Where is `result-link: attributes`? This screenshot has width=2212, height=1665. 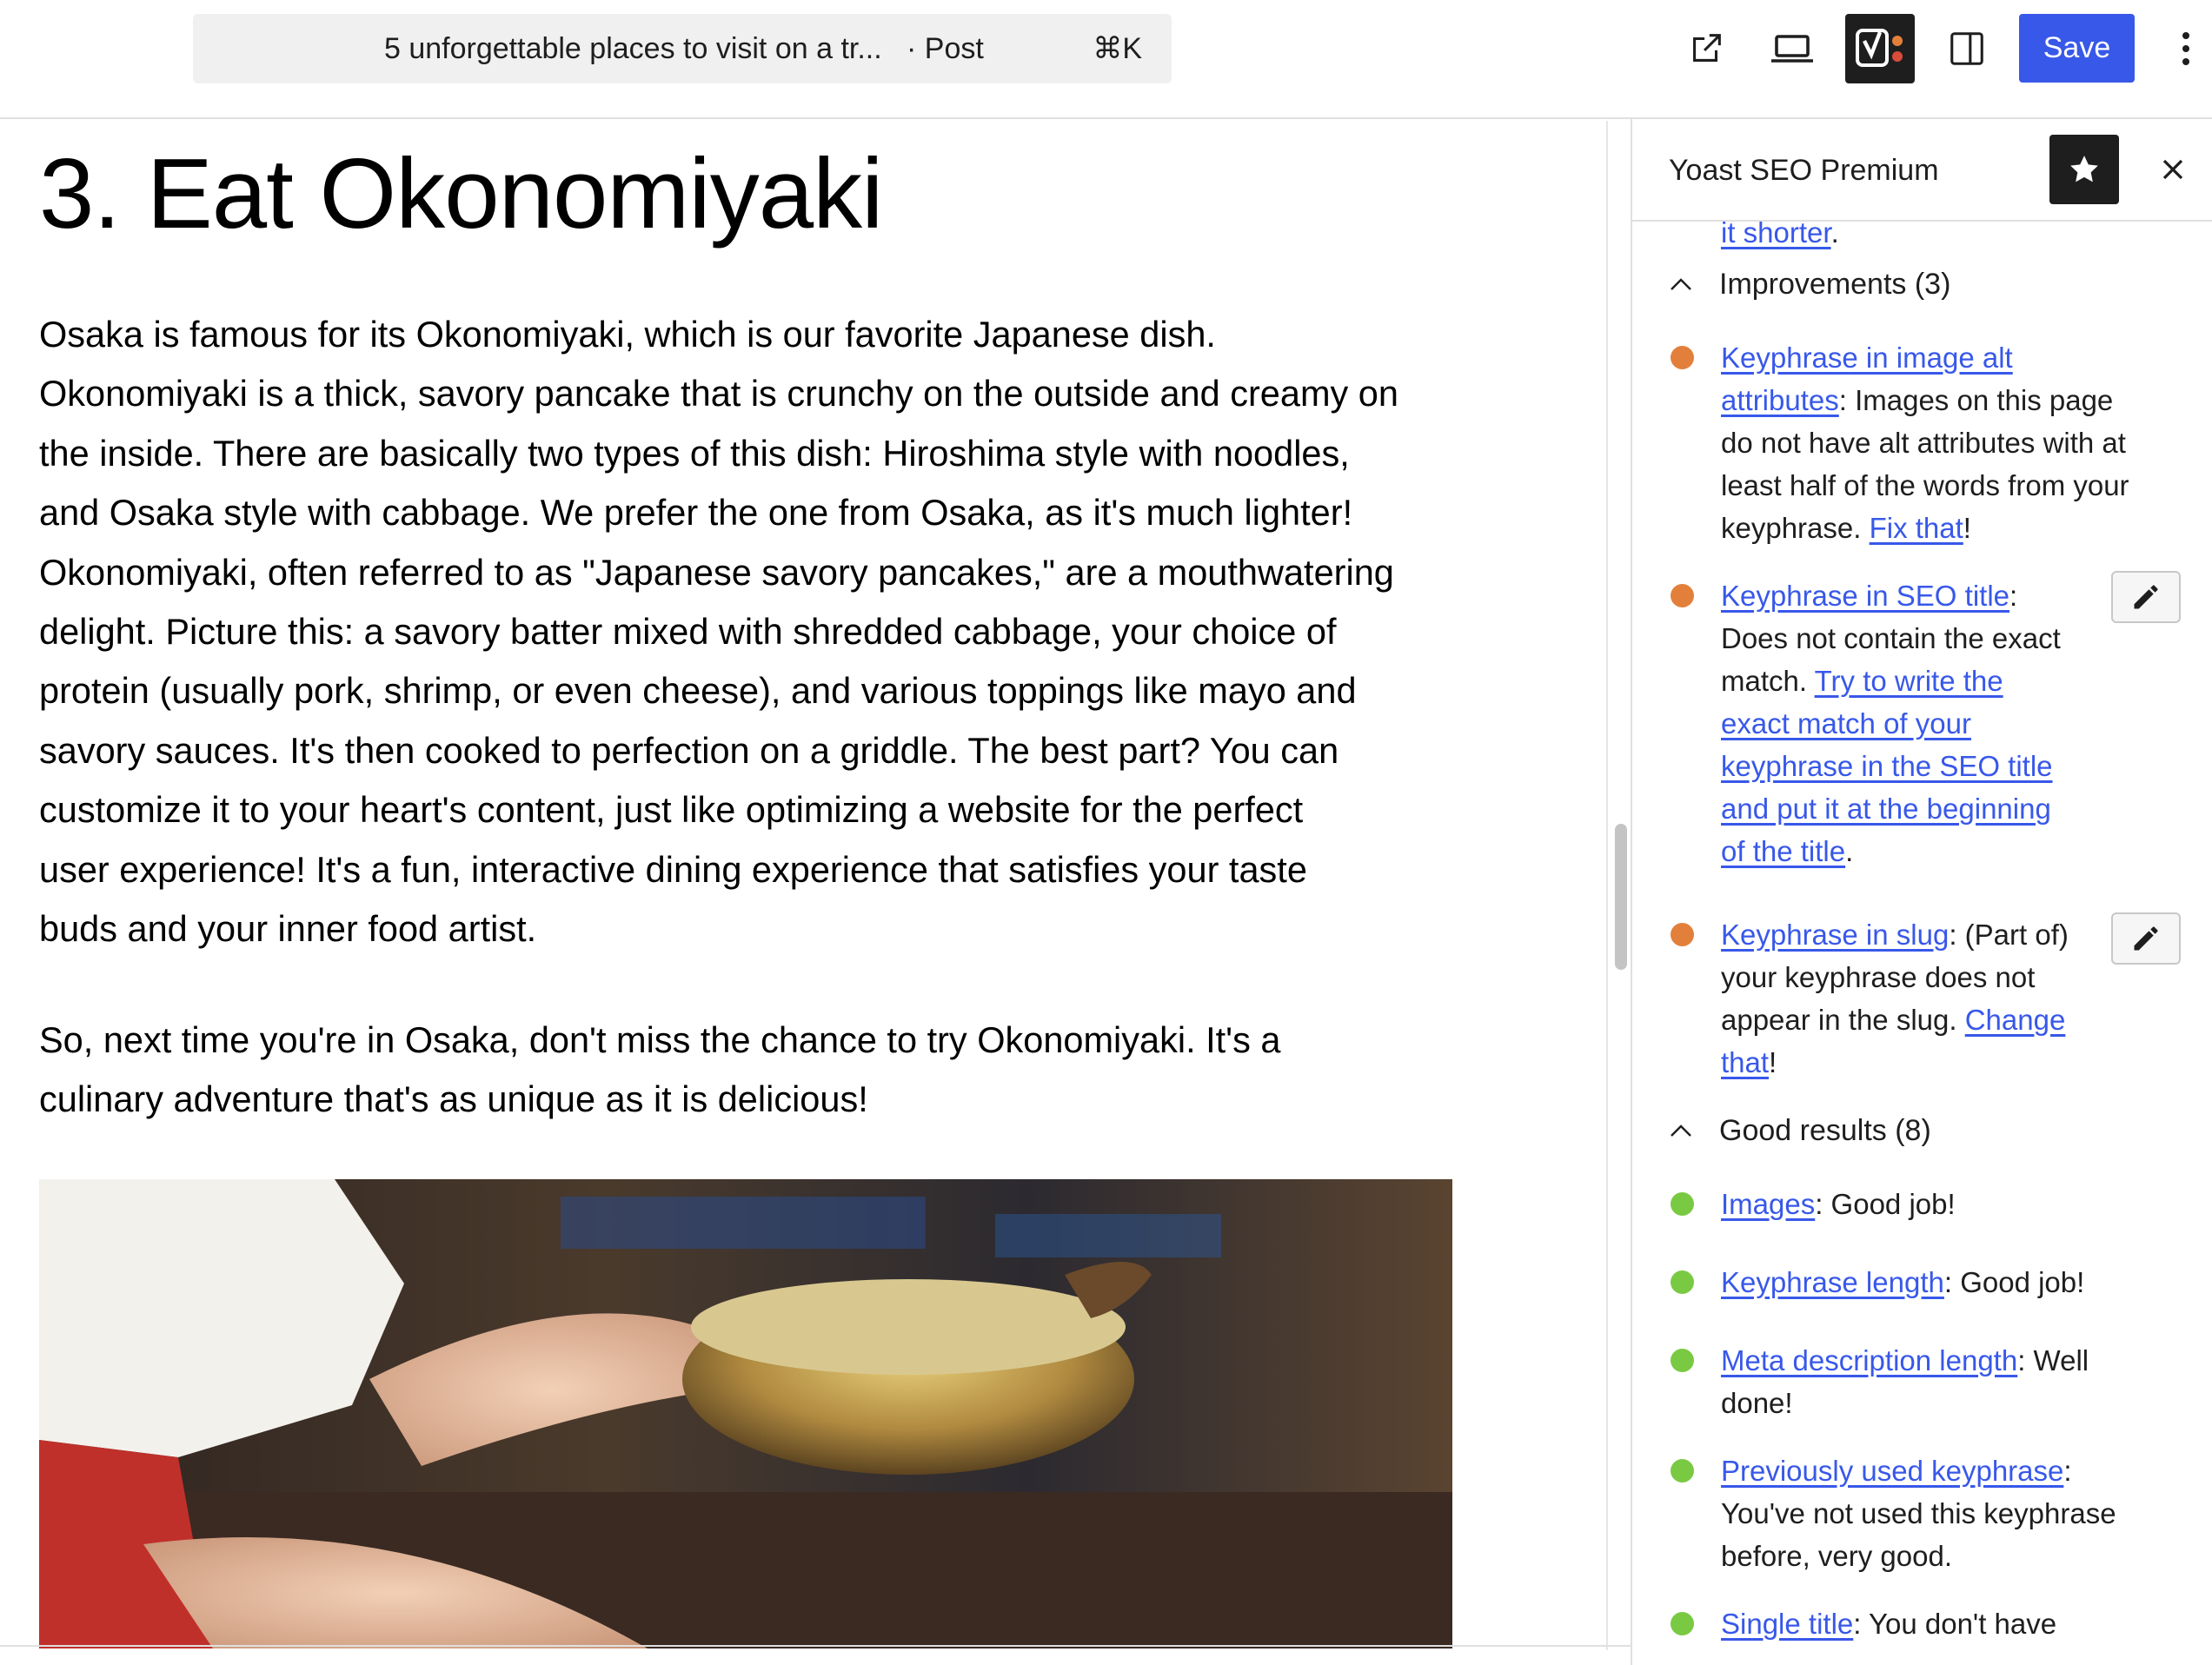
result-link: attributes is located at coordinates (1780, 400).